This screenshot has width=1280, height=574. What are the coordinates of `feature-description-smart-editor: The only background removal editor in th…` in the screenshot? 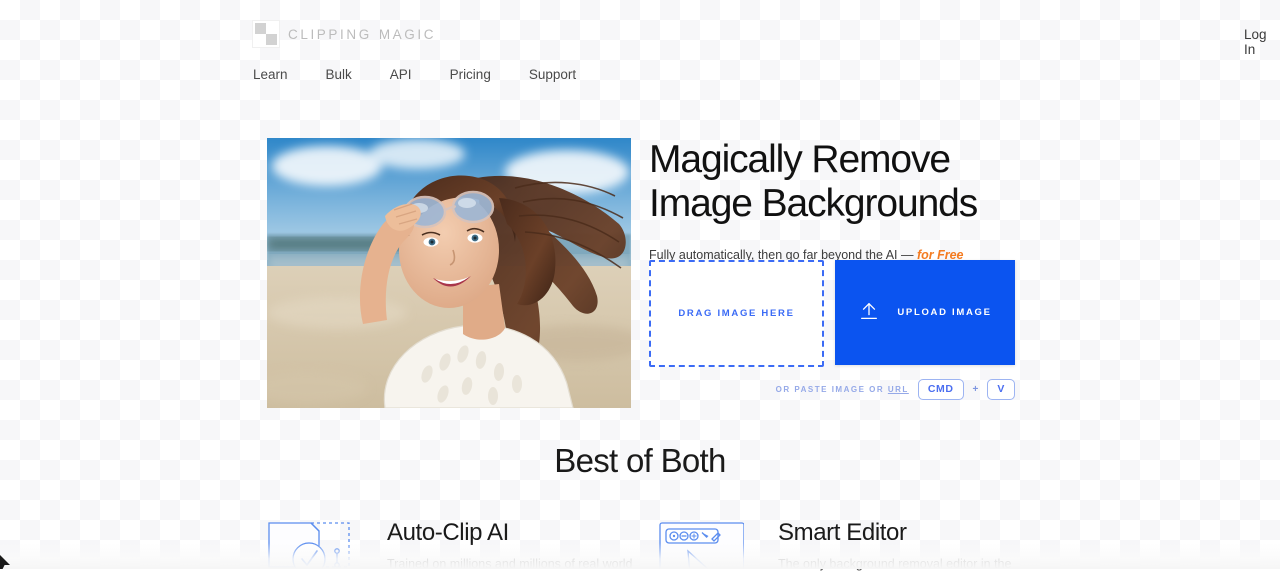 It's located at (895, 564).